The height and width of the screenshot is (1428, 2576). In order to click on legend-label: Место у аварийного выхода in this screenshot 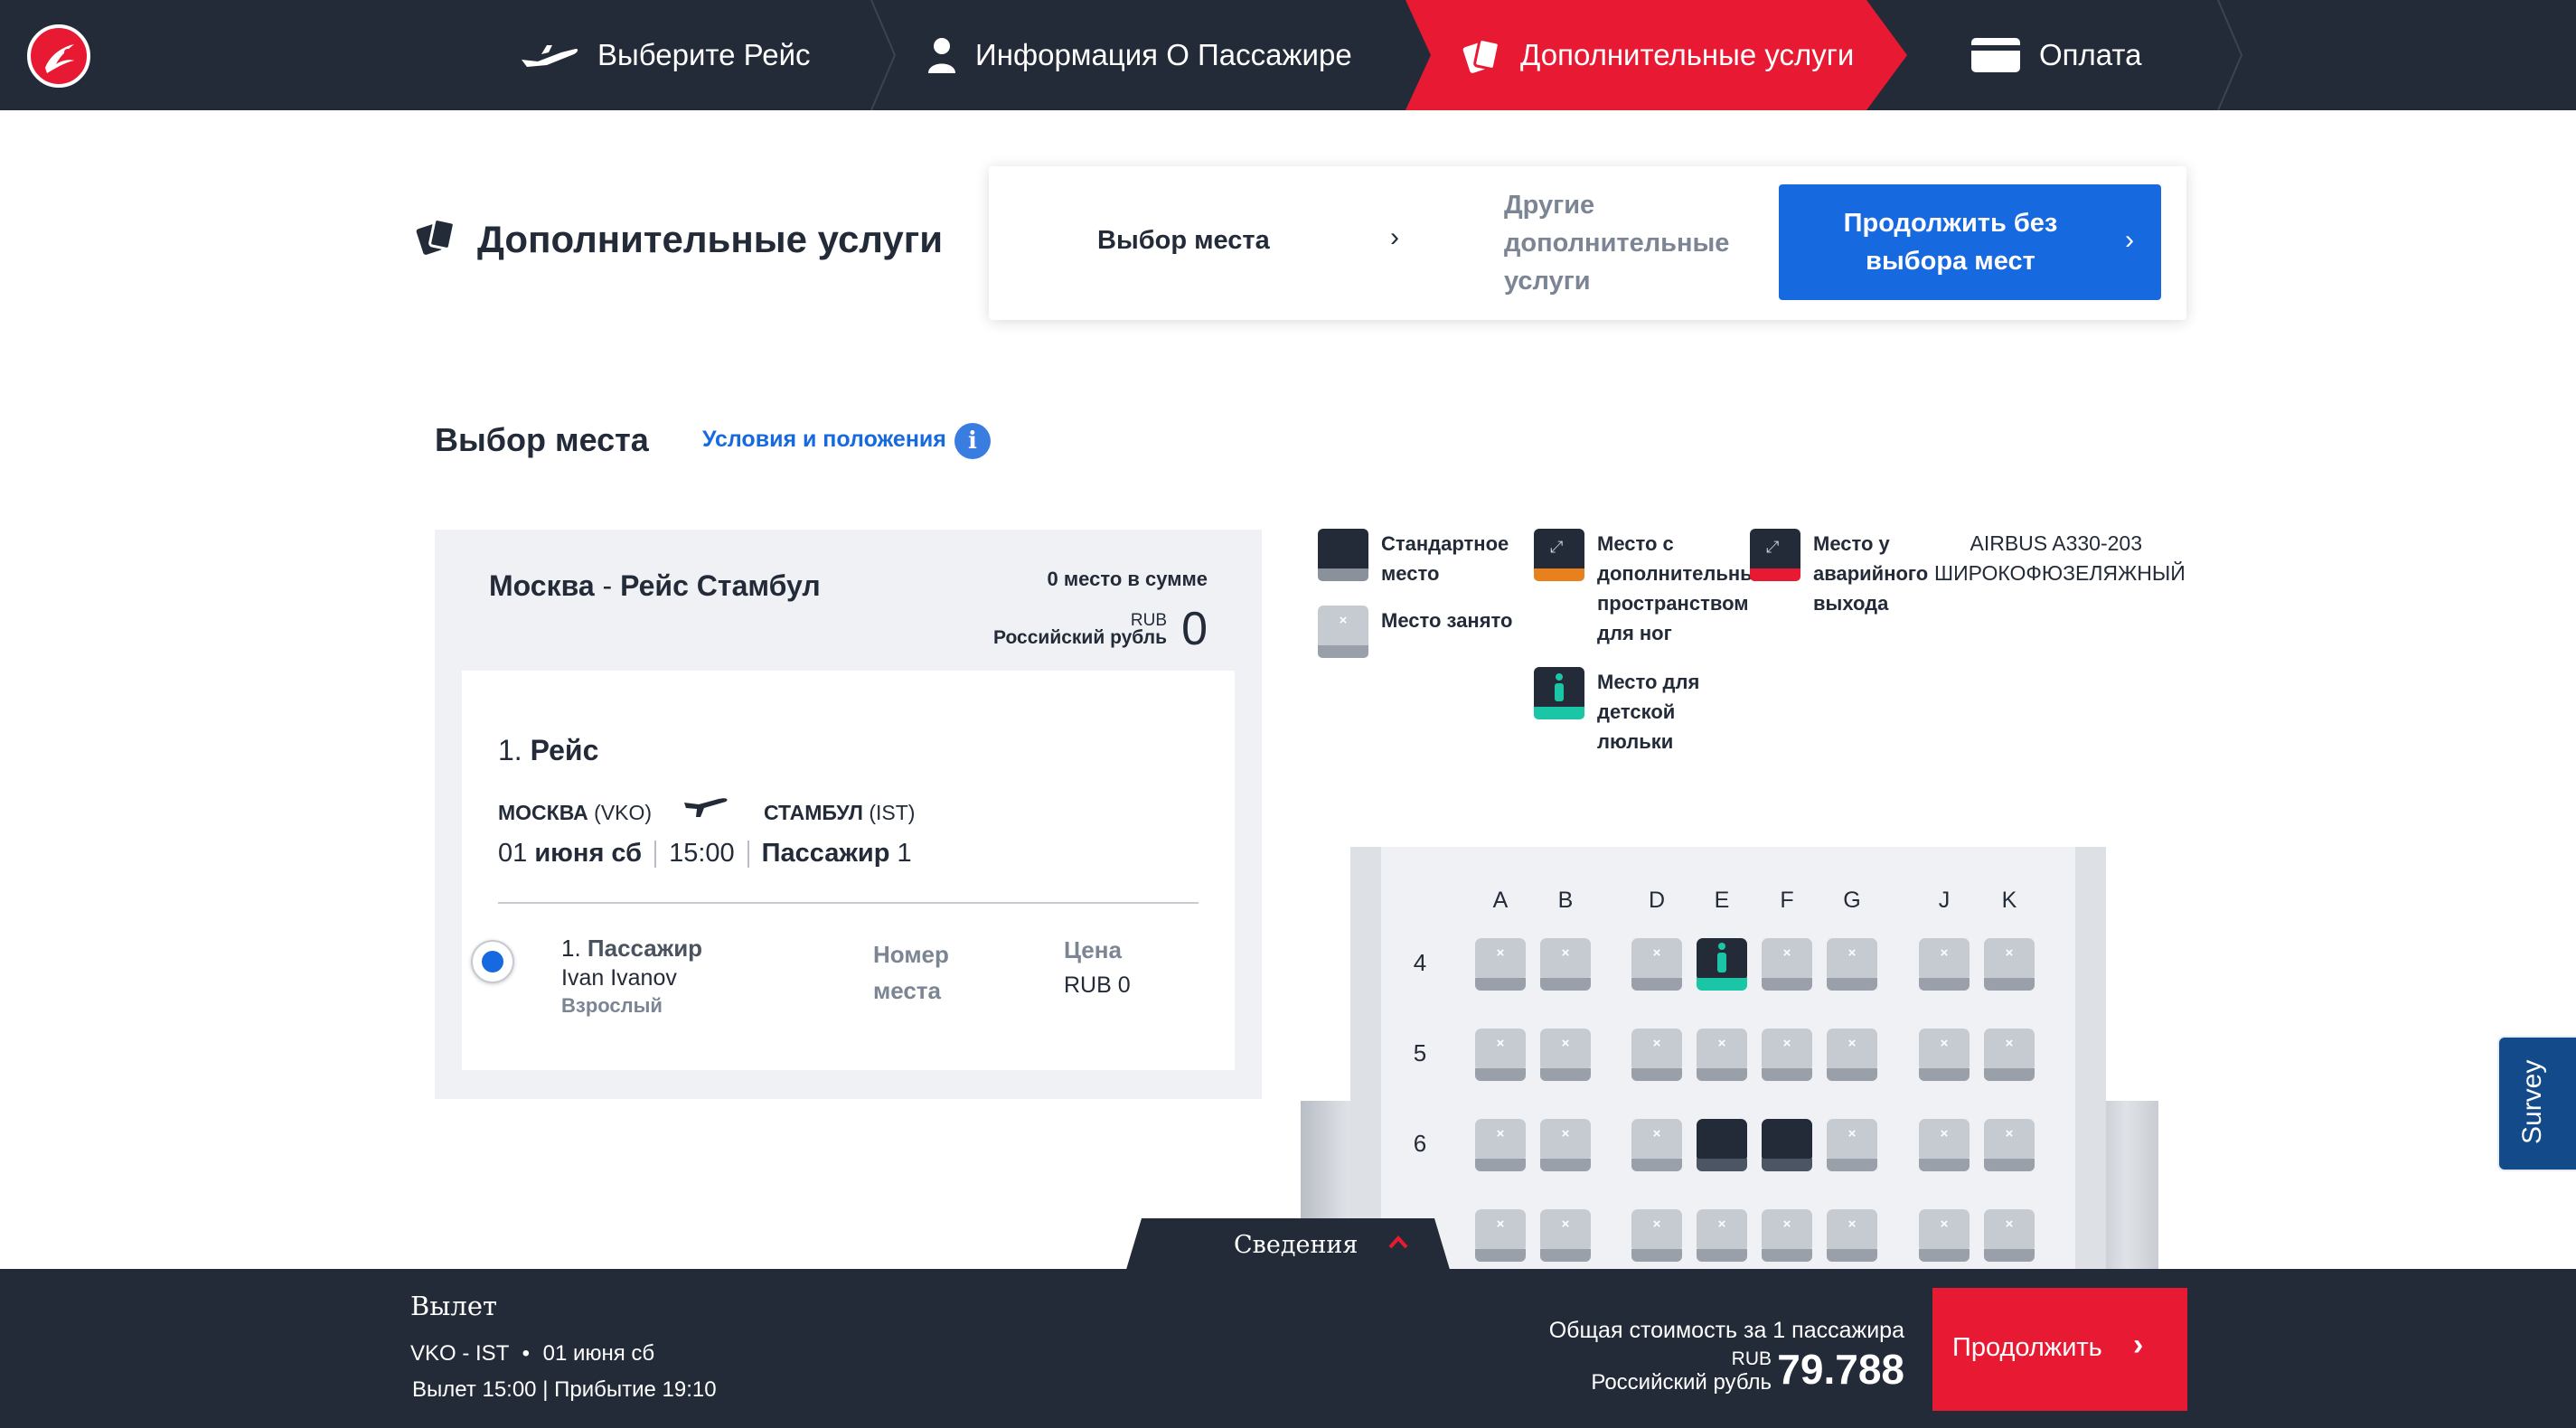, I will do `click(1871, 574)`.